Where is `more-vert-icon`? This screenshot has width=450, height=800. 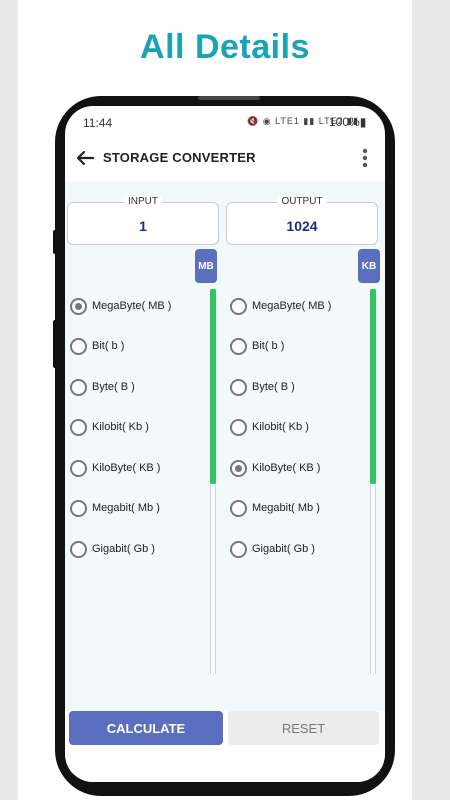 more-vert-icon is located at coordinates (365, 158).